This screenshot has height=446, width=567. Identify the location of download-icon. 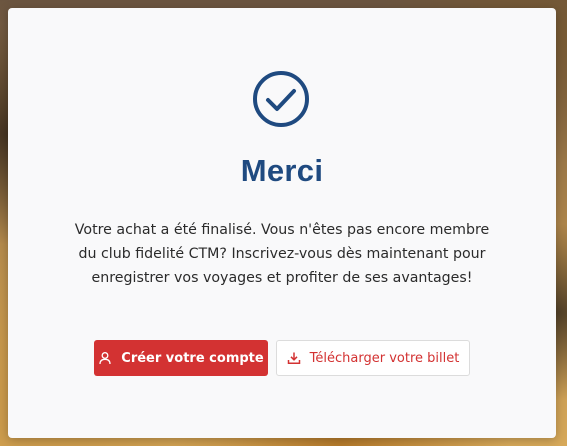
(294, 358).